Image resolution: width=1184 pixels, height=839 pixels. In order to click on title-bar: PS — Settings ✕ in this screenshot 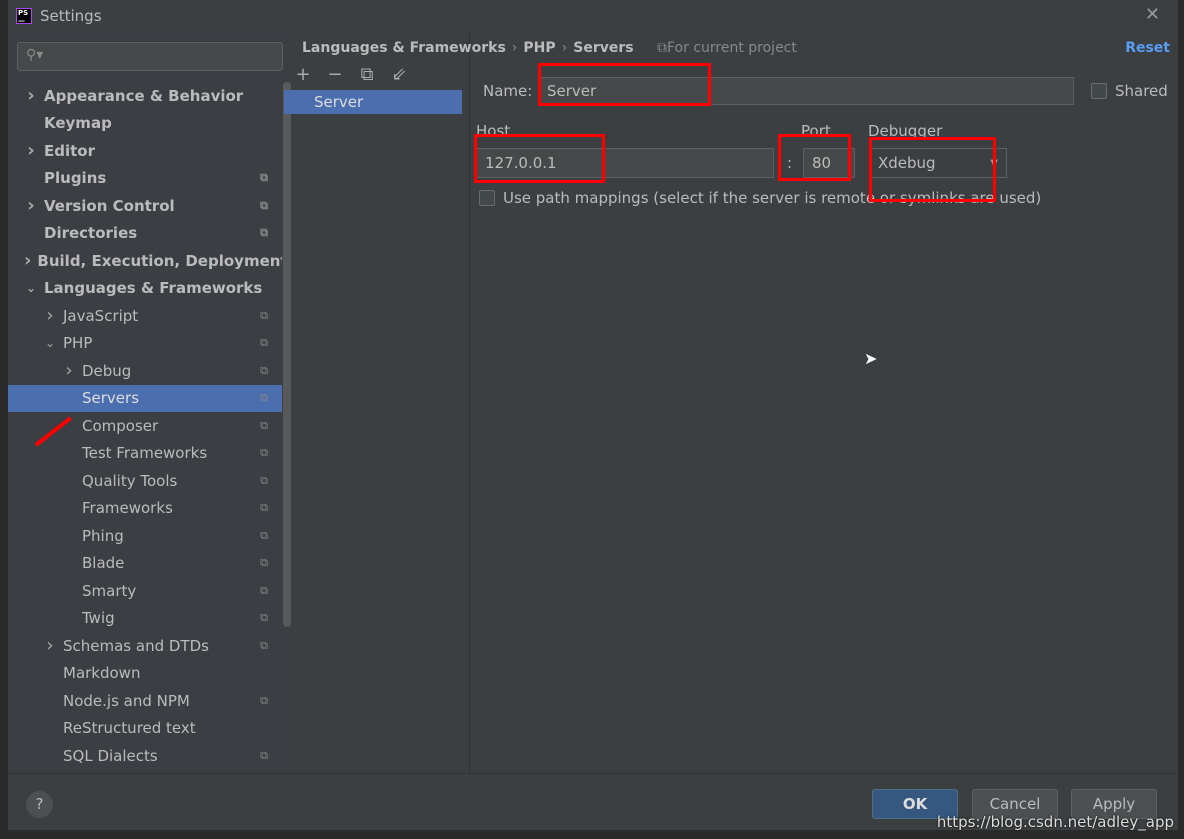, I will do `click(593, 16)`.